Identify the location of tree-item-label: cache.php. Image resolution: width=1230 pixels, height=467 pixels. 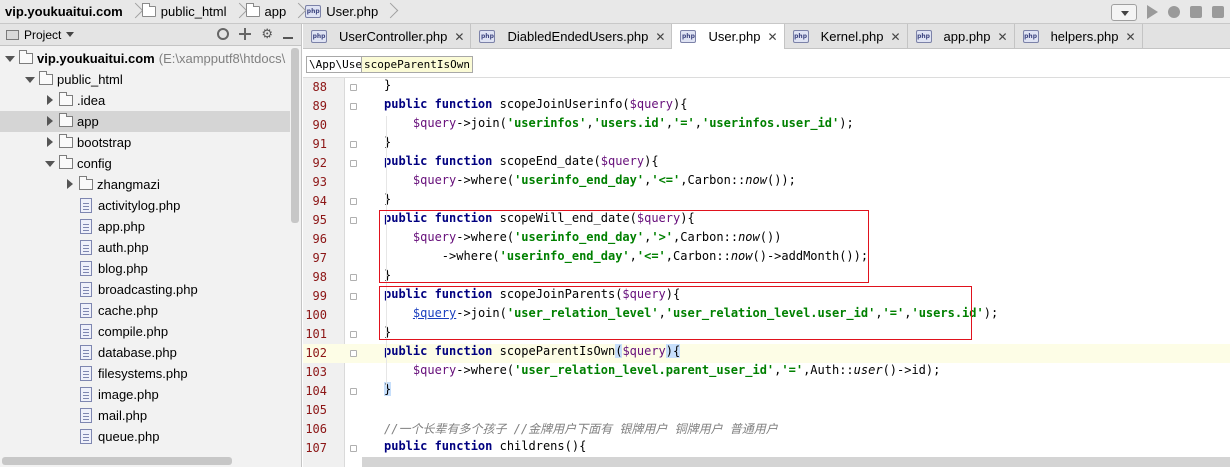
(128, 310).